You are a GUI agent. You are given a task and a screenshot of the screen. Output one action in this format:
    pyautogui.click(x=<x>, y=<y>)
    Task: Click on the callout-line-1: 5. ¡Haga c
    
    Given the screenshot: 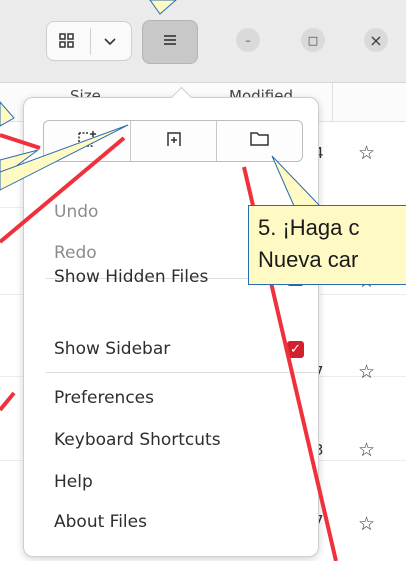 What is the action you would take?
    pyautogui.click(x=309, y=227)
    